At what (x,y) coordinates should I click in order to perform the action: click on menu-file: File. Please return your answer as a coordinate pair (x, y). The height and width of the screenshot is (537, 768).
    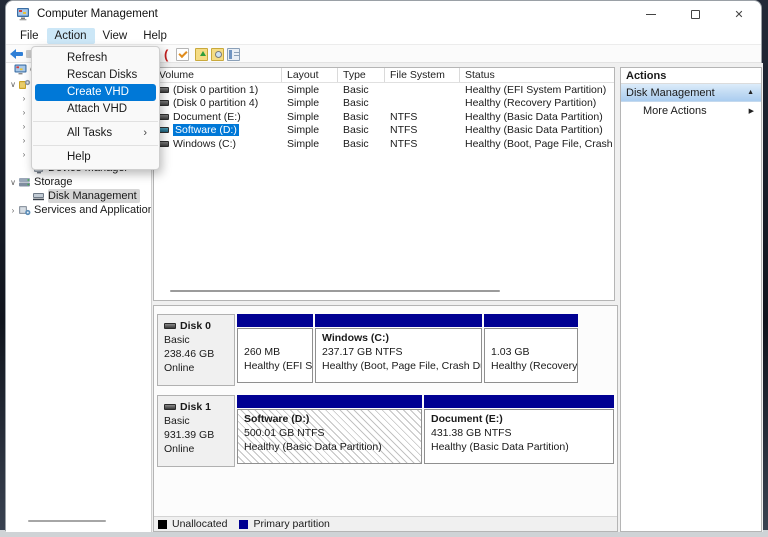
    Looking at the image, I should click on (29, 36).